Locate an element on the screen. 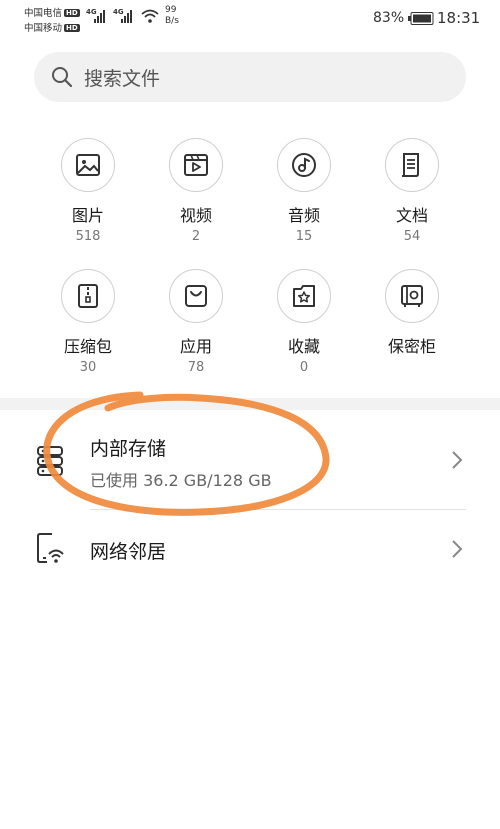 The width and height of the screenshot is (500, 829). category-archives: 压缩包 30 is located at coordinates (88, 322).